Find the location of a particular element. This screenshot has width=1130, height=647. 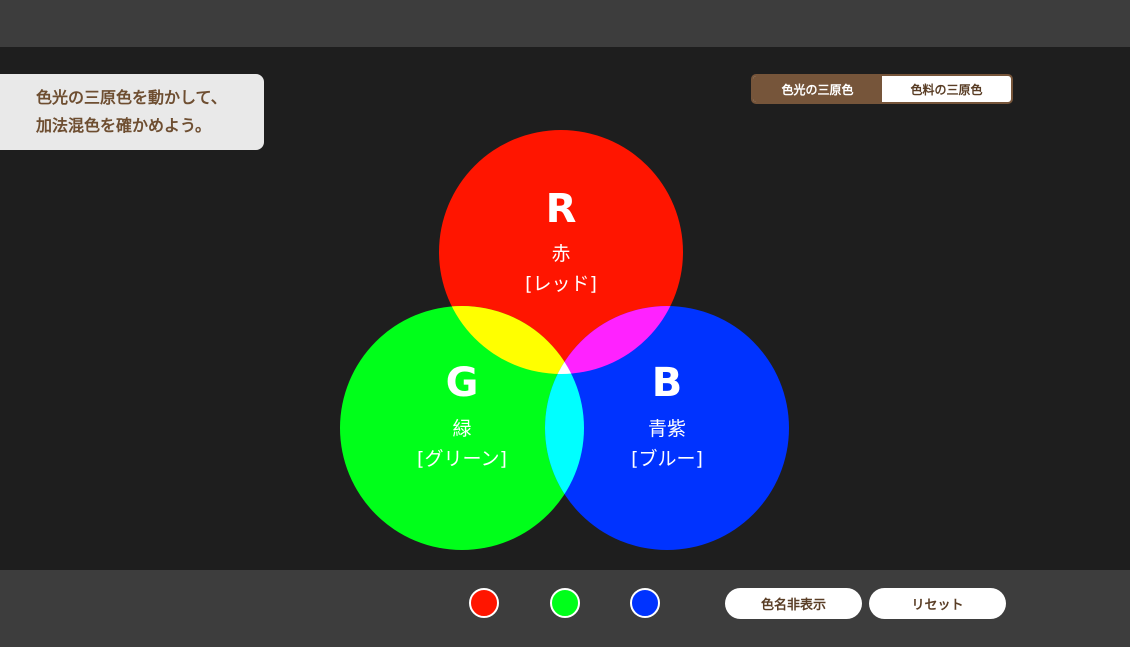

red-color-dot is located at coordinates (484, 603).